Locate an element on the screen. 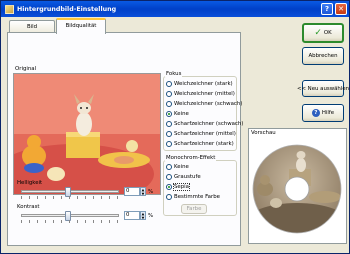 The image size is (350, 254). preview-label: Vorschau is located at coordinates (263, 133).